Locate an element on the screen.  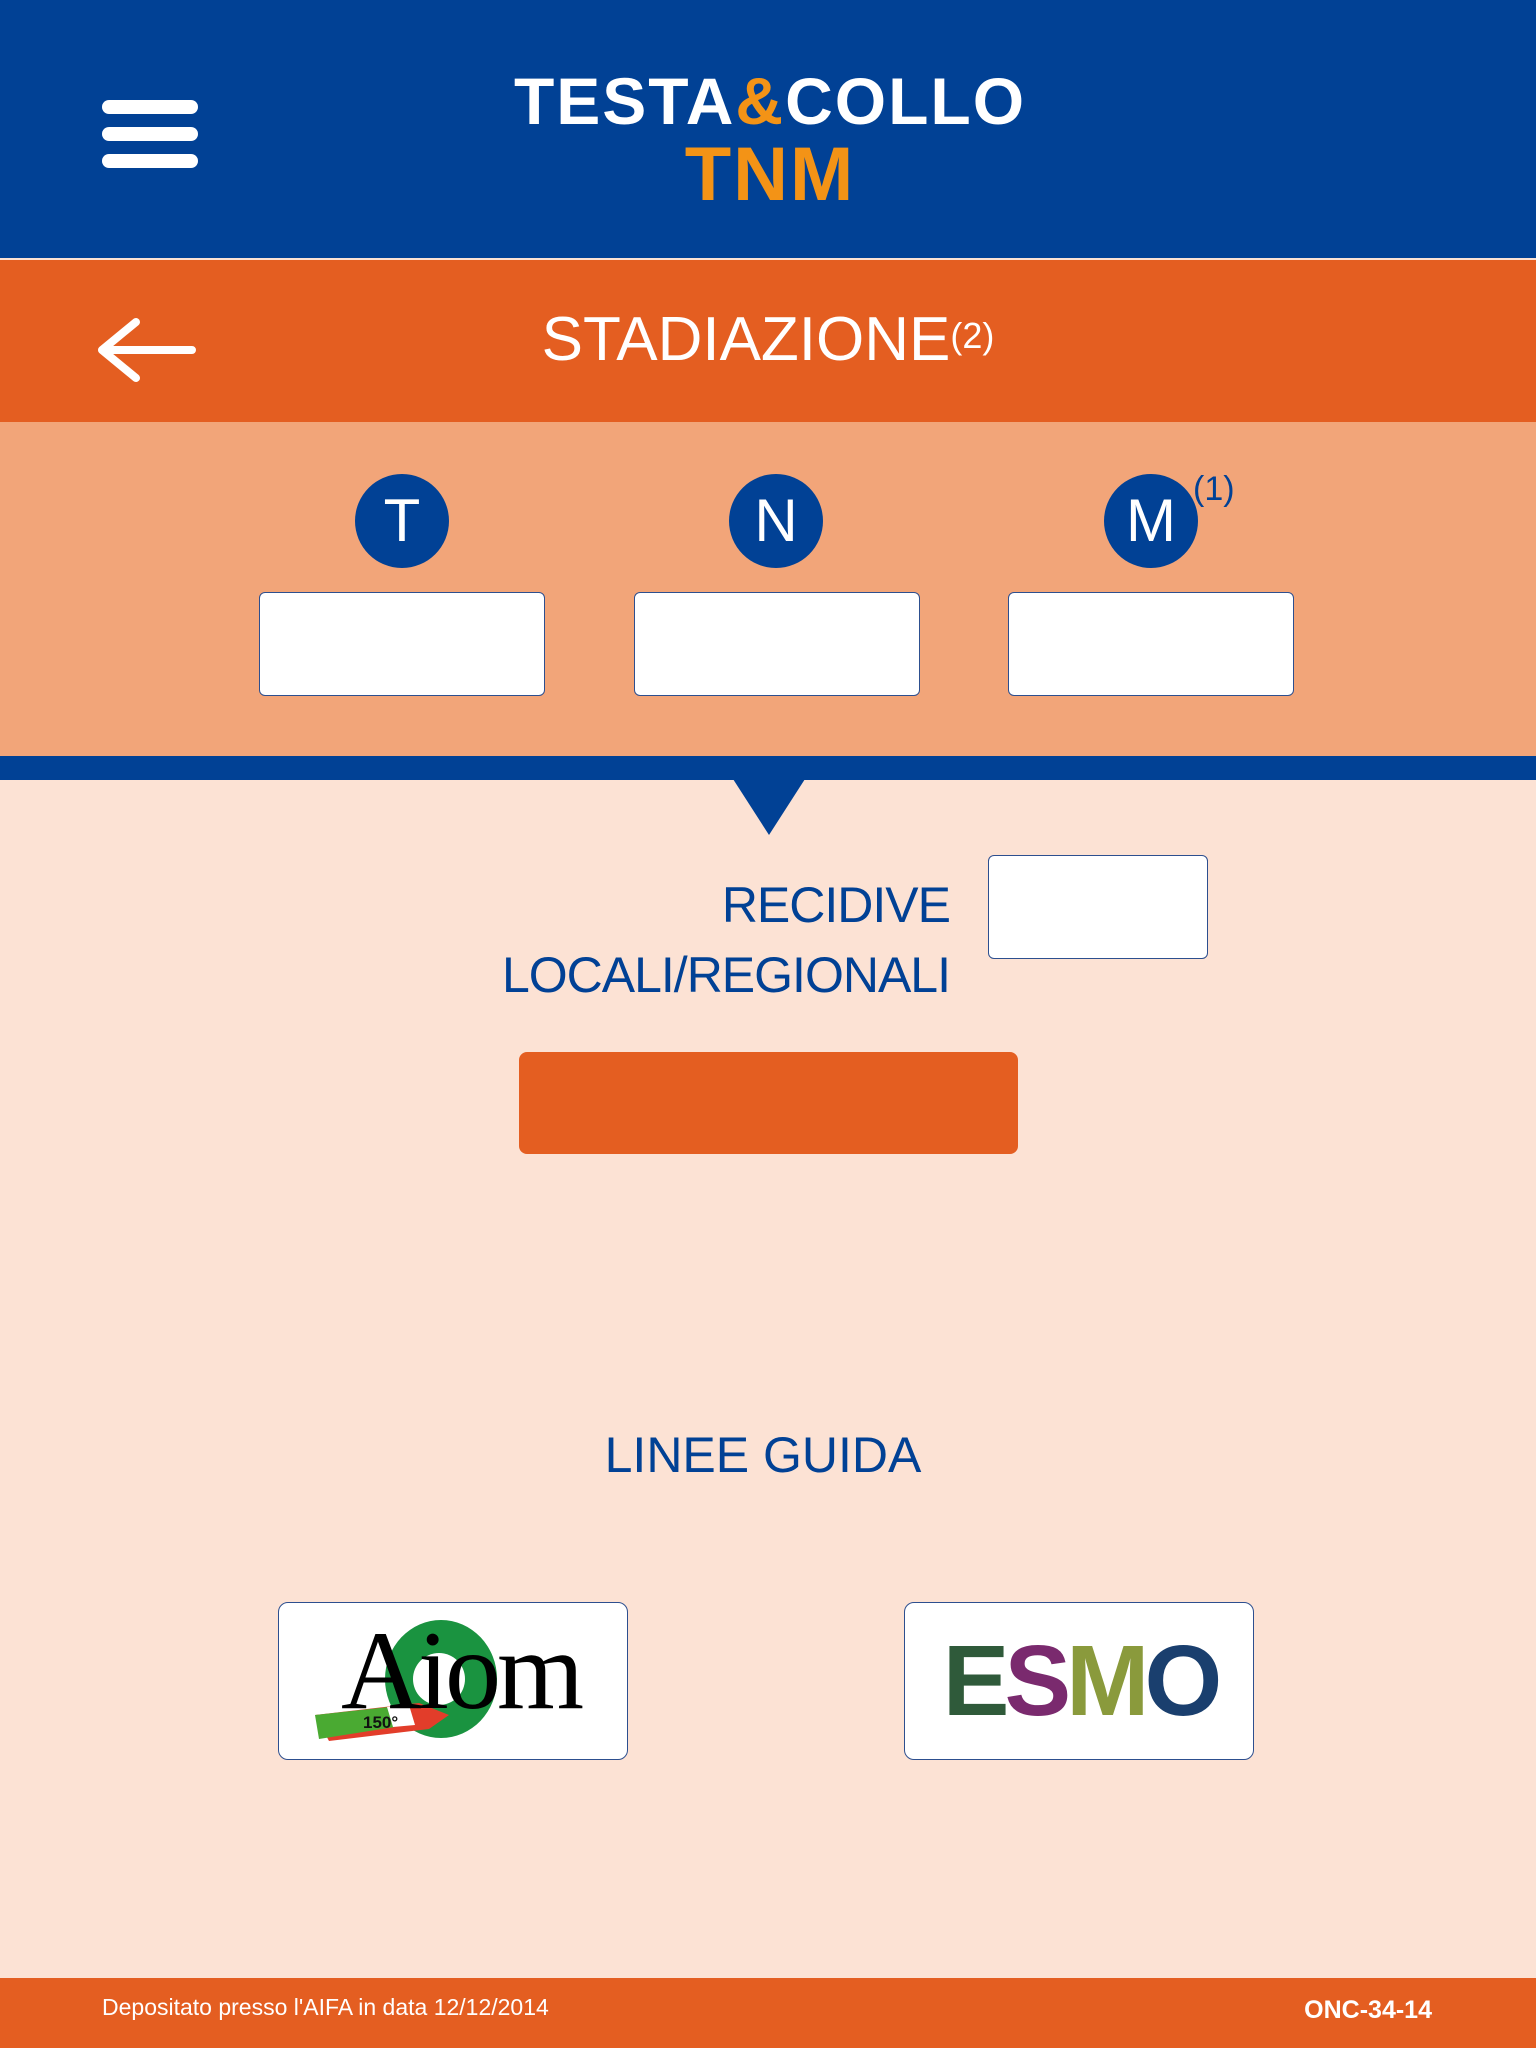
n-value-field is located at coordinates (777, 644).